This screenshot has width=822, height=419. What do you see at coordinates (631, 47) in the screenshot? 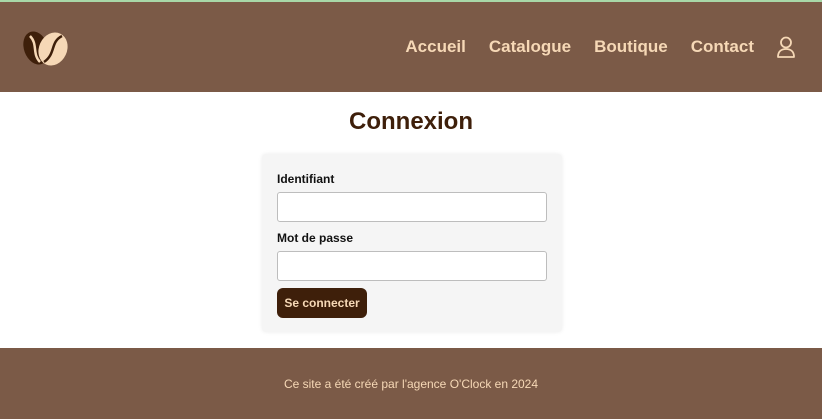
I see `nav-link-boutique: Boutique` at bounding box center [631, 47].